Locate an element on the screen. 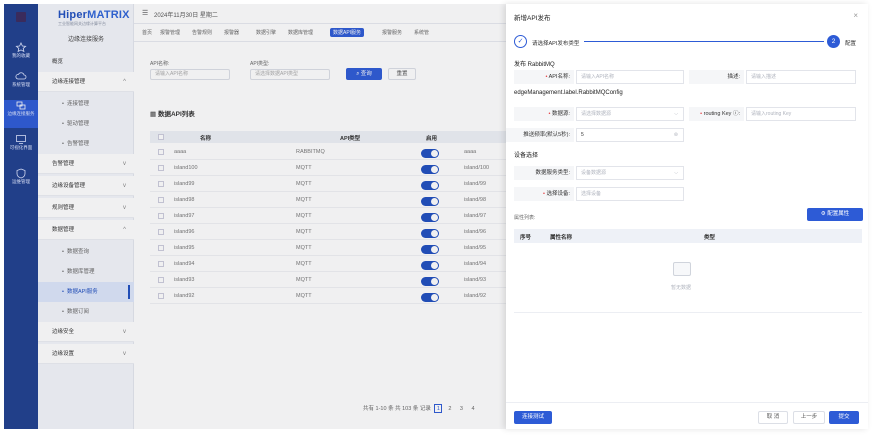  sidebar-group-edge-connection: 边缘连接管理 ^ is located at coordinates (86, 82).